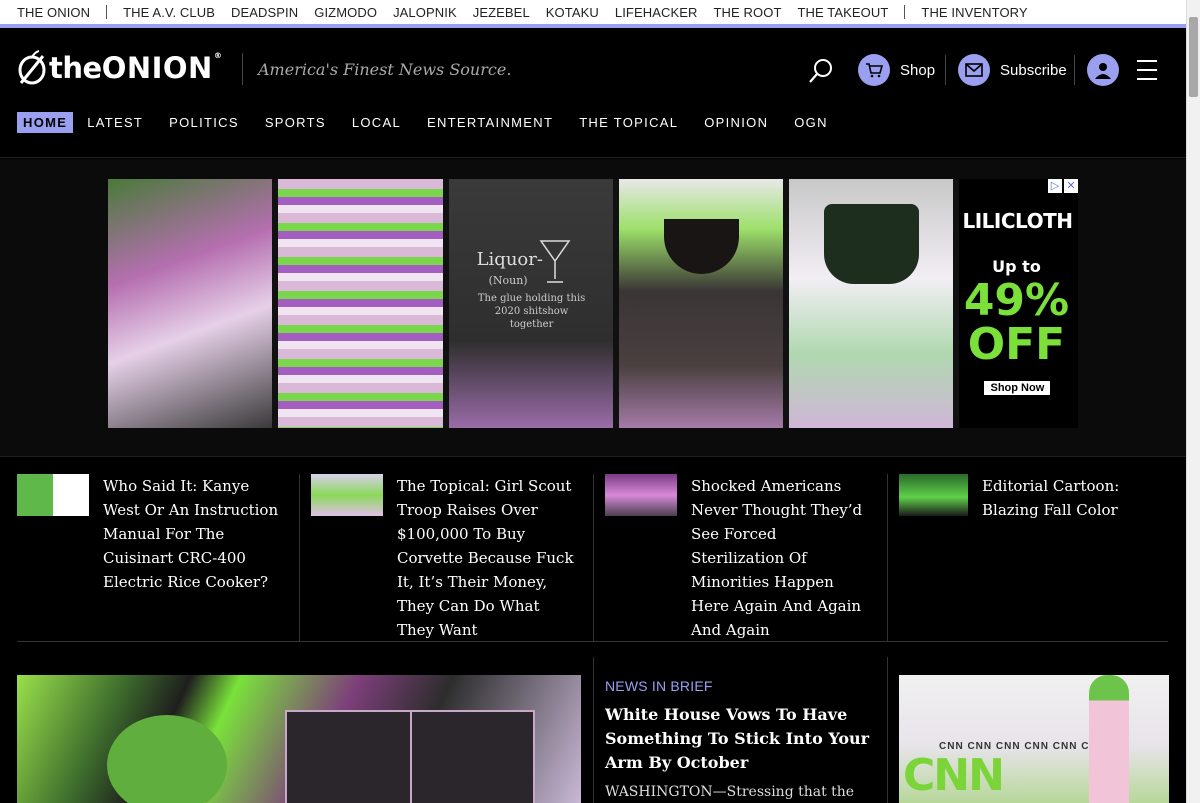  Describe the element at coordinates (501, 12) in the screenshot. I see `network-link-jezebel: JEZEBEL` at that location.